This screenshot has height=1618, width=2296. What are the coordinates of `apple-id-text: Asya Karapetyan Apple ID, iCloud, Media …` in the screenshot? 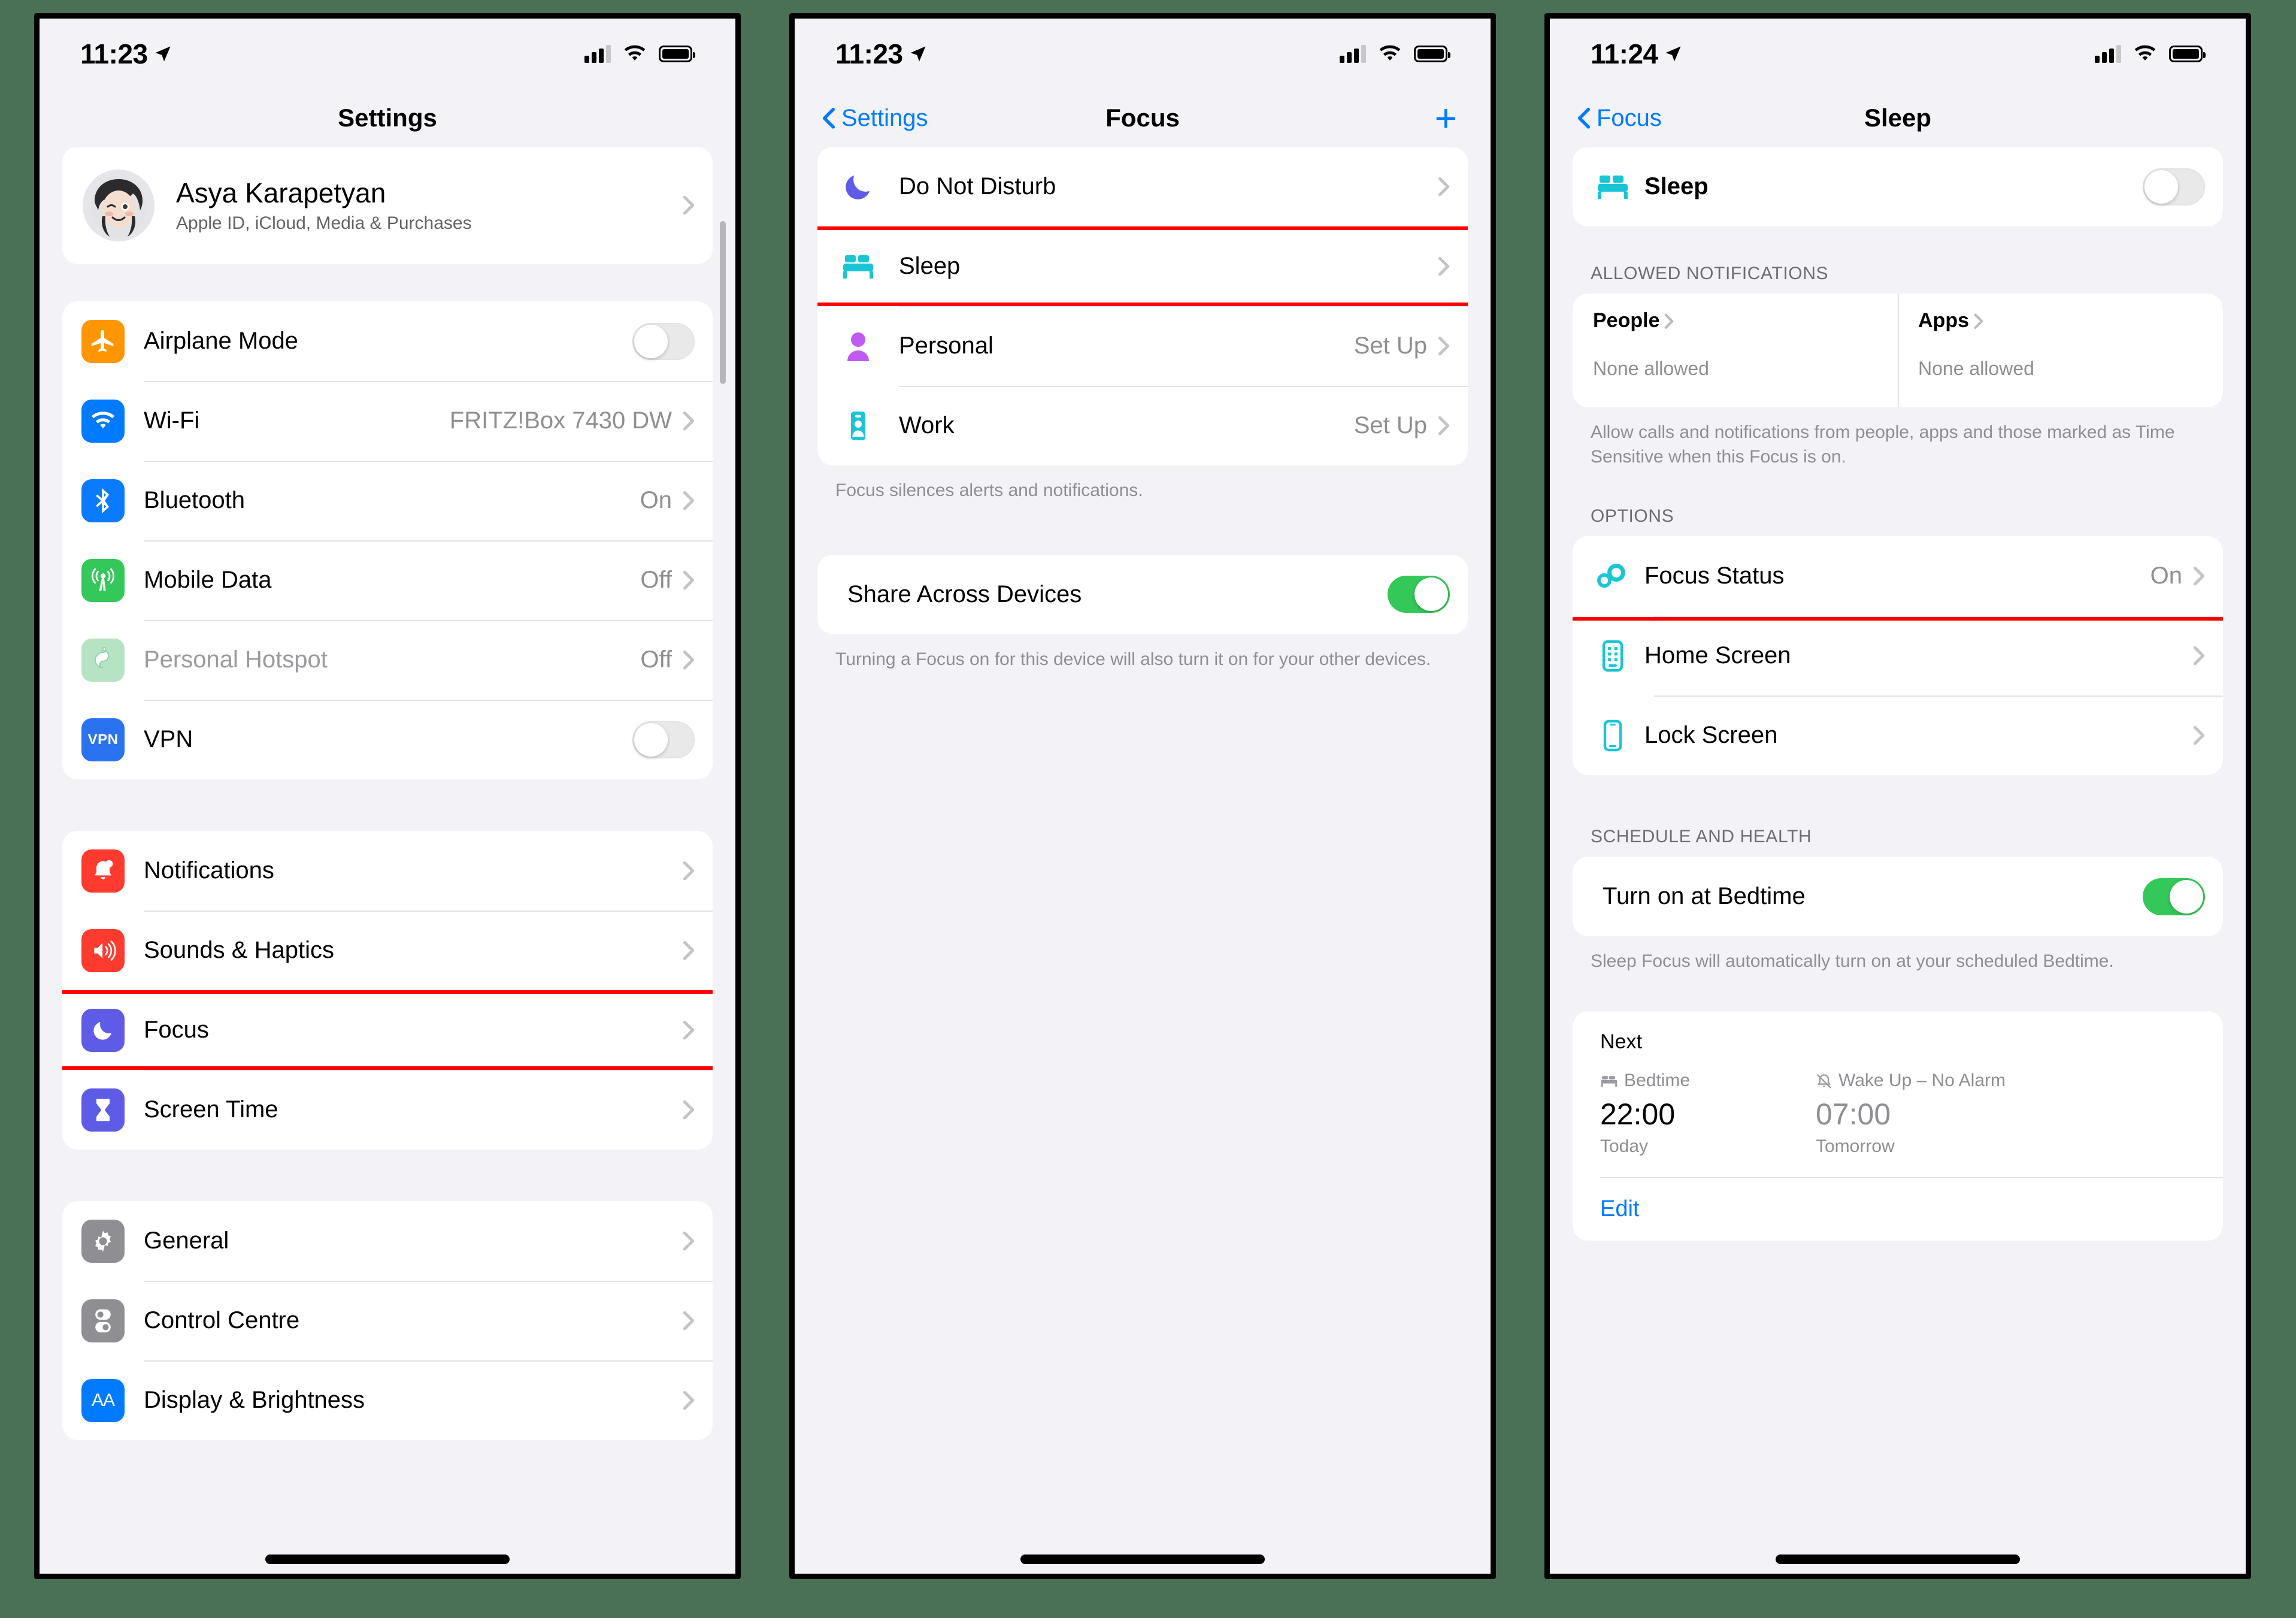 It's located at (429, 205).